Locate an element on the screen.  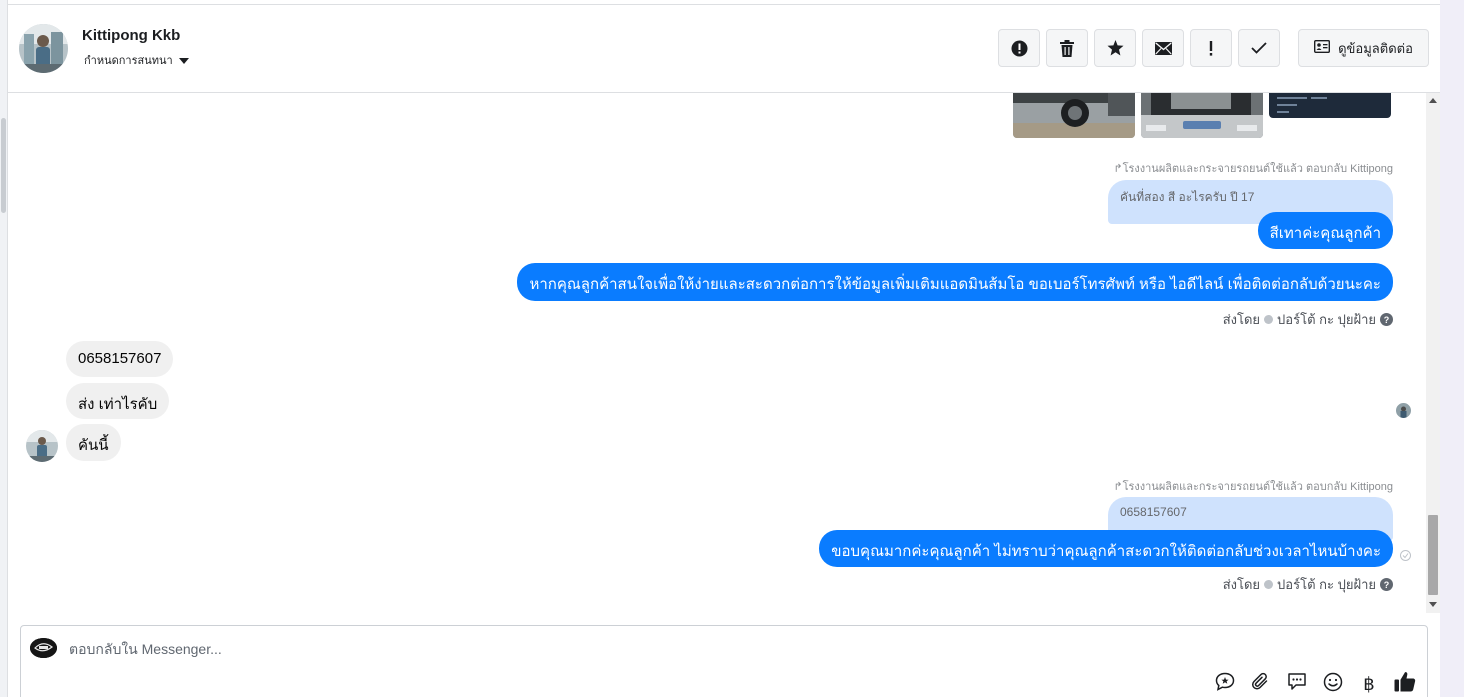
smiley-icon is located at coordinates (1333, 684).